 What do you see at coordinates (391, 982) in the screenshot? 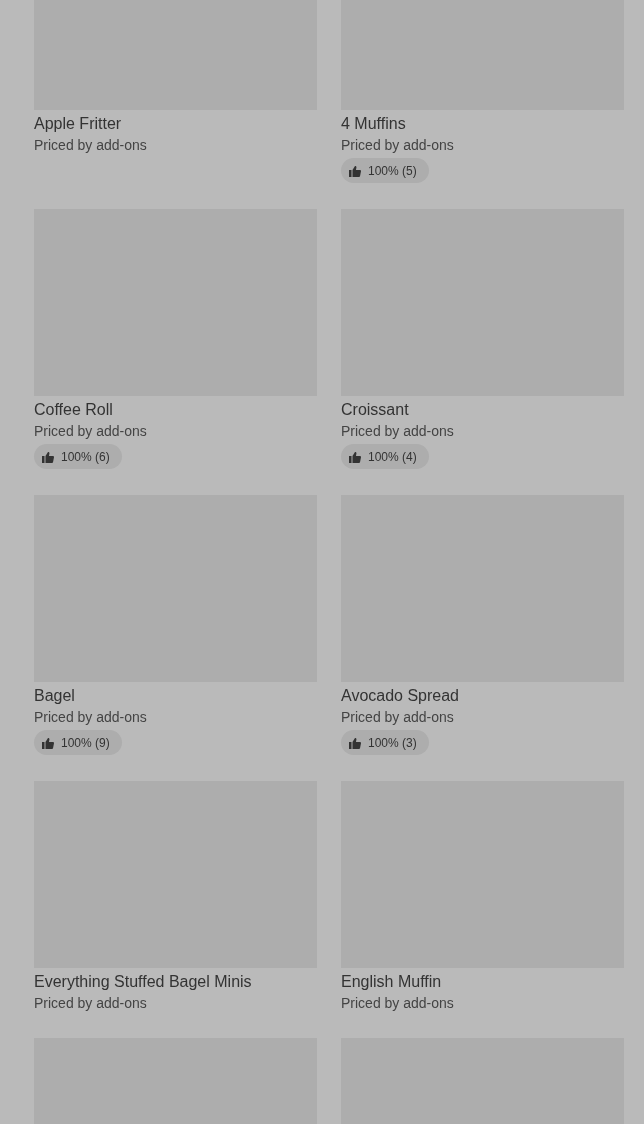
I see `item-name: English Muffin` at bounding box center [391, 982].